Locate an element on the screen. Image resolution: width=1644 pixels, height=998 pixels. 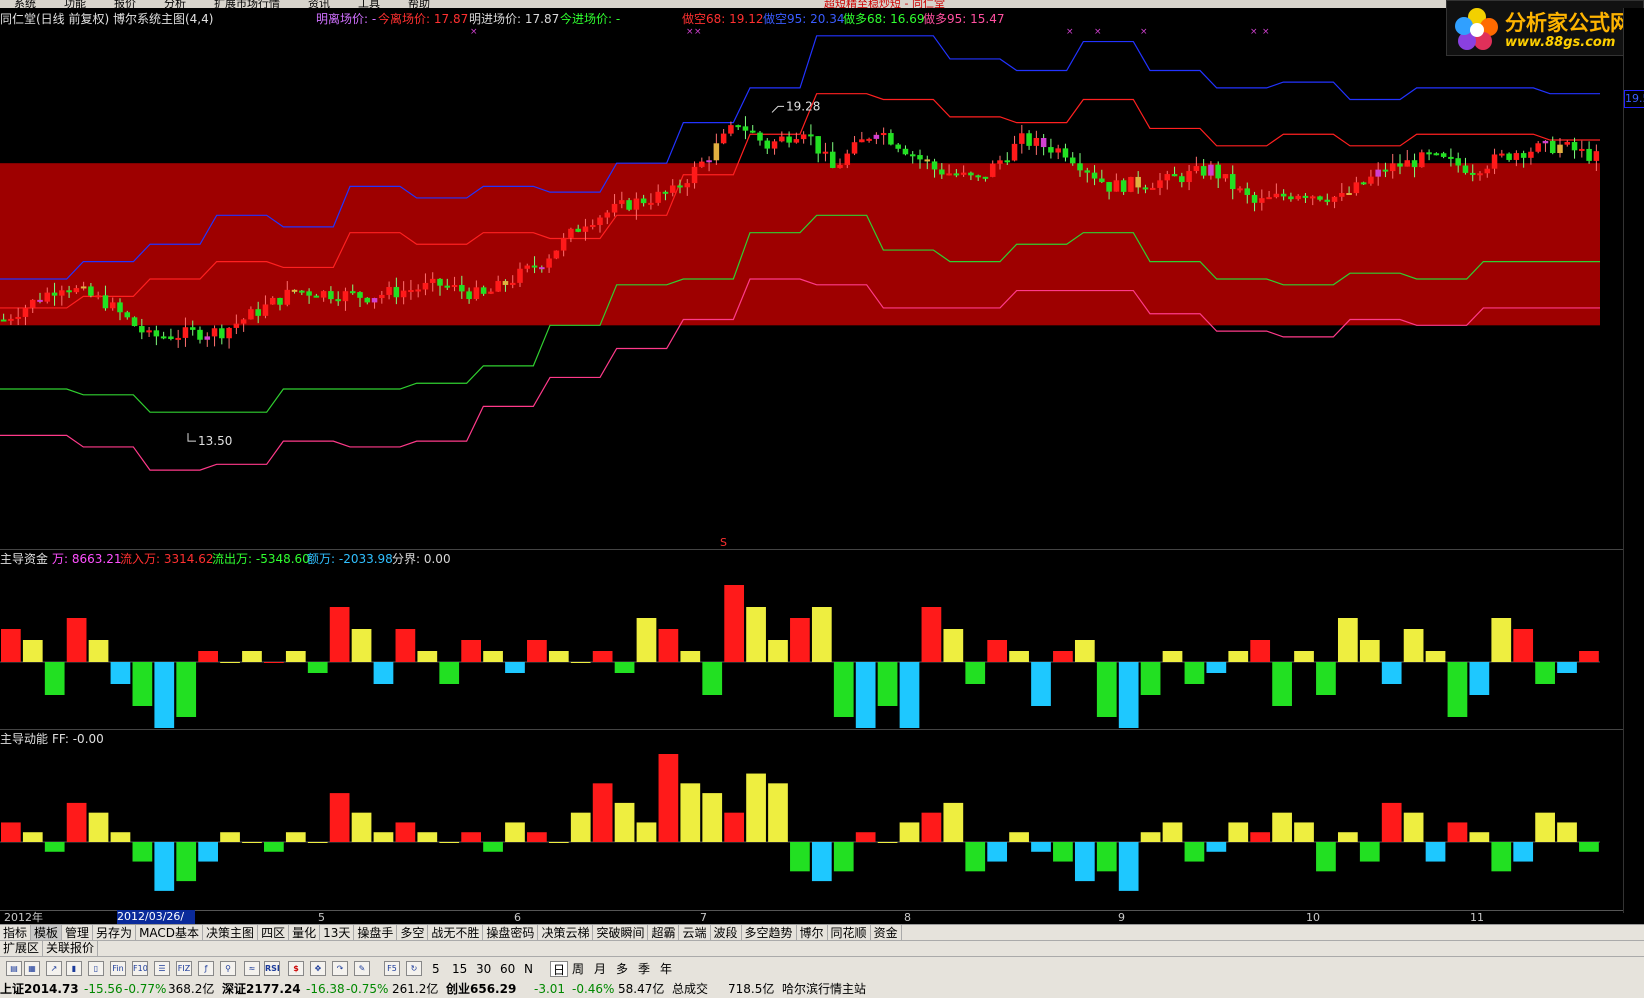
cy-pct: -0.46% is located at coordinates (593, 989).